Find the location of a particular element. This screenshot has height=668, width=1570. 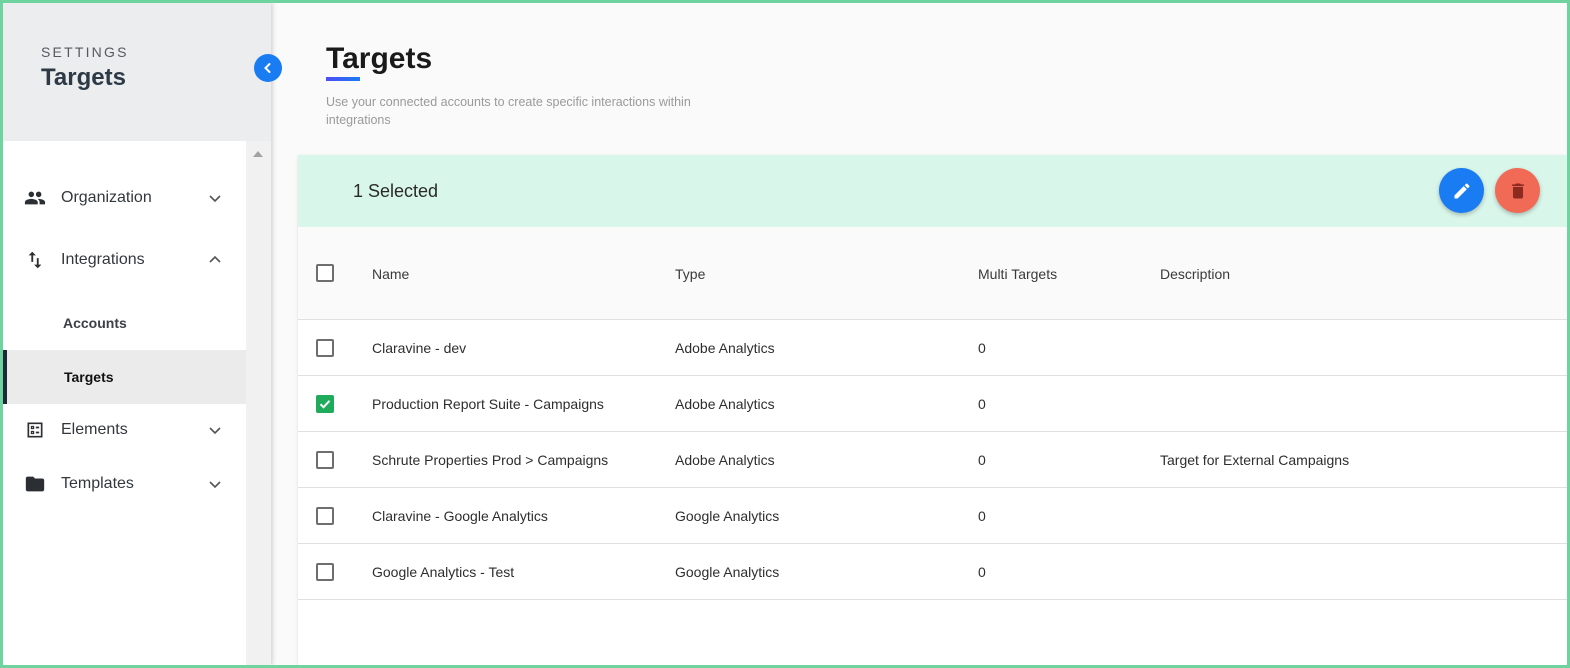

column-header-name: Name is located at coordinates (390, 274).